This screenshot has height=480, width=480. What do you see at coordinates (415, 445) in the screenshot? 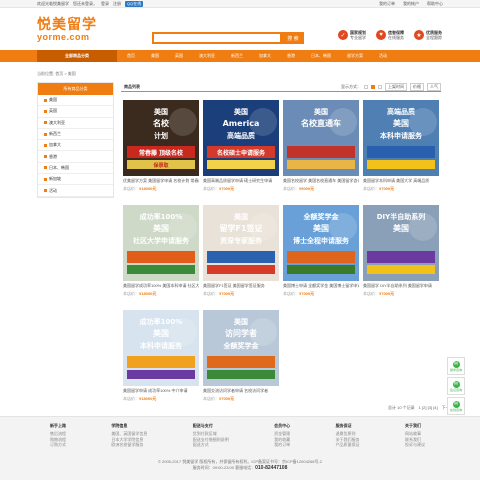
I see `footer-link: 投诉与建议` at bounding box center [415, 445].